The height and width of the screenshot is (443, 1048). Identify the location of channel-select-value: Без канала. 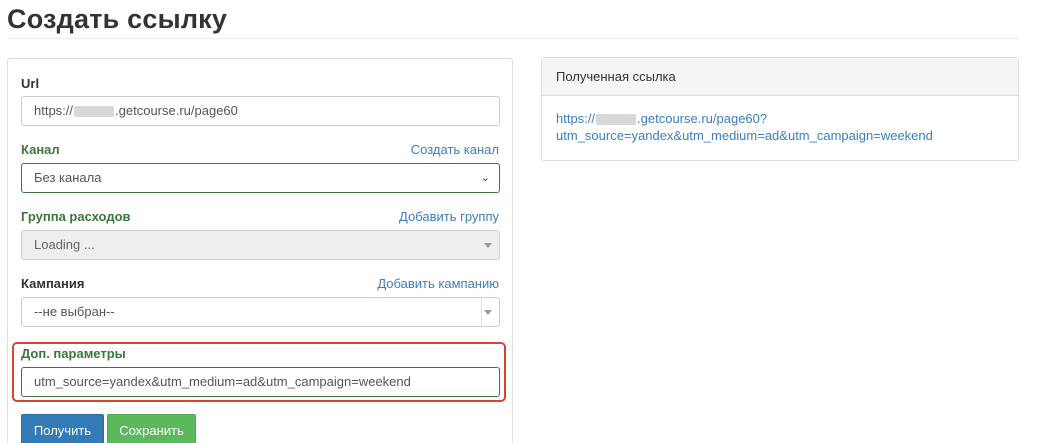
(68, 177).